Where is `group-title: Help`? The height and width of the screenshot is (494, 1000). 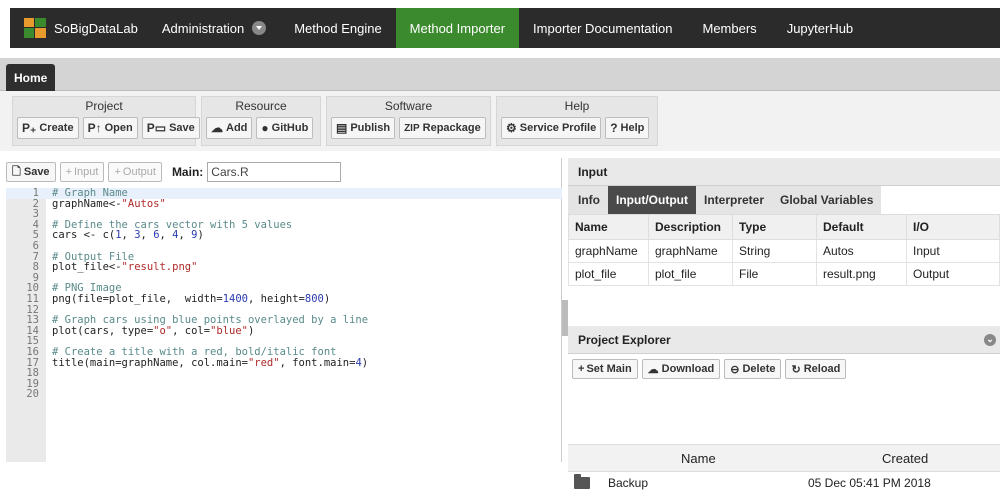 group-title: Help is located at coordinates (577, 106).